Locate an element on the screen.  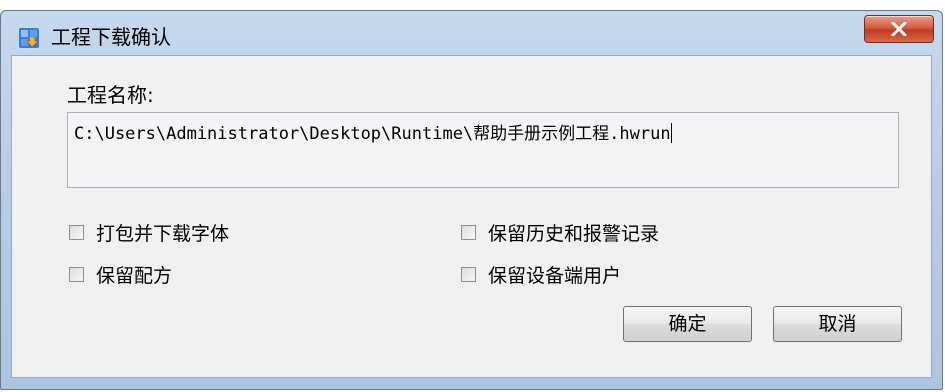
close-button is located at coordinates (899, 29).